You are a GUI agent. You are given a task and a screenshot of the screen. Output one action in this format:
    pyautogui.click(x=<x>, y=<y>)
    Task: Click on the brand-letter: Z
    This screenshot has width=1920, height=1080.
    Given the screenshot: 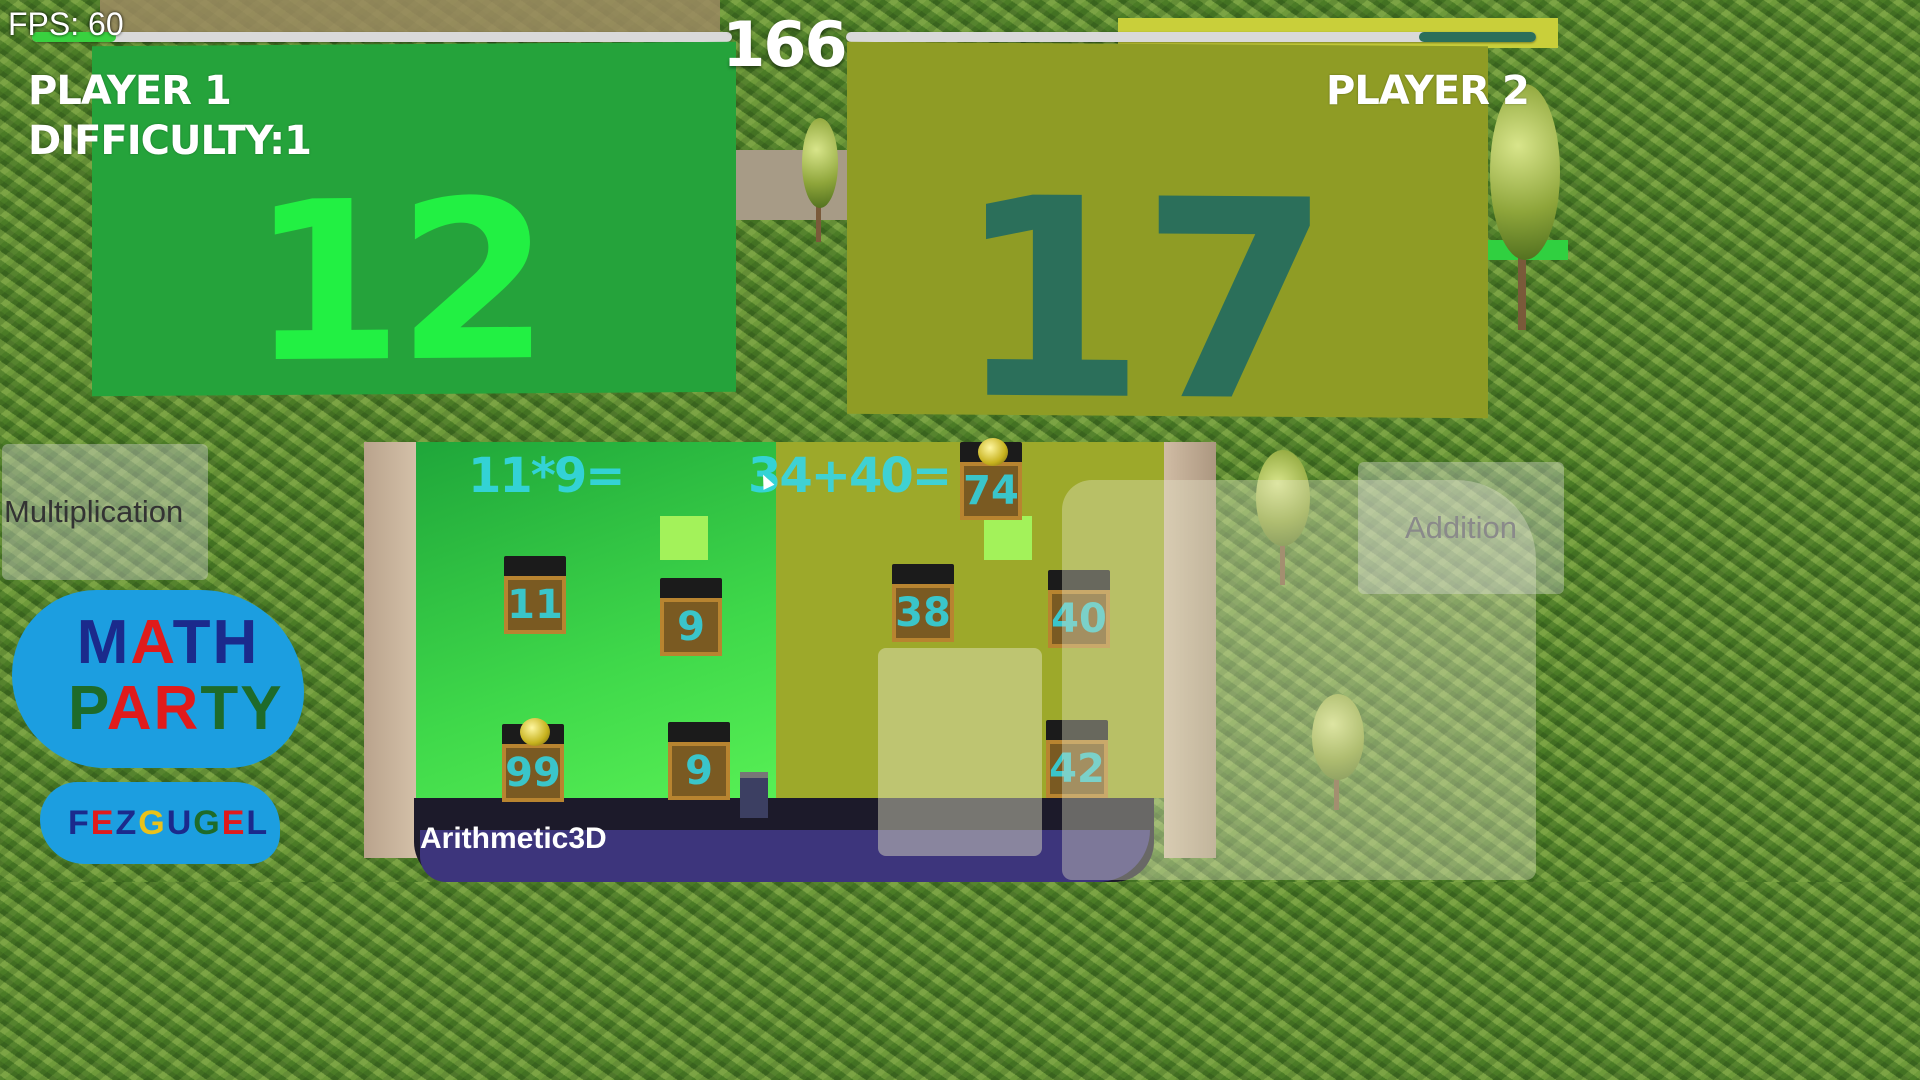 What is the action you would take?
    pyautogui.click(x=127, y=823)
    